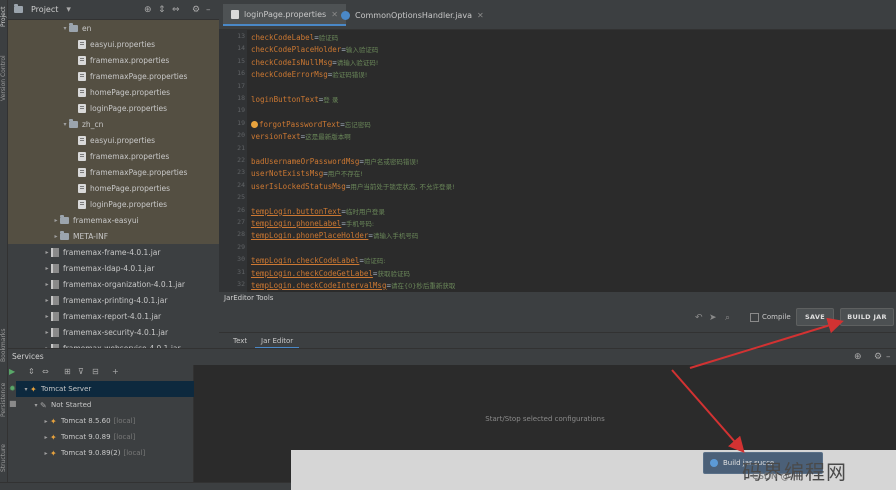  Describe the element at coordinates (12, 371) in the screenshot. I see `run-icon: ▶` at that location.